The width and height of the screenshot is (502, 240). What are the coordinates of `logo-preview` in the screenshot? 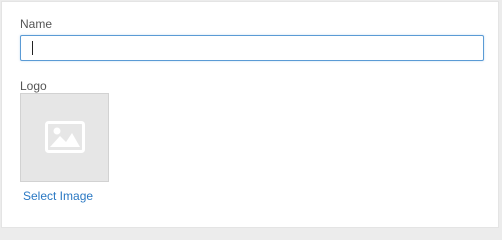 It's located at (64, 137).